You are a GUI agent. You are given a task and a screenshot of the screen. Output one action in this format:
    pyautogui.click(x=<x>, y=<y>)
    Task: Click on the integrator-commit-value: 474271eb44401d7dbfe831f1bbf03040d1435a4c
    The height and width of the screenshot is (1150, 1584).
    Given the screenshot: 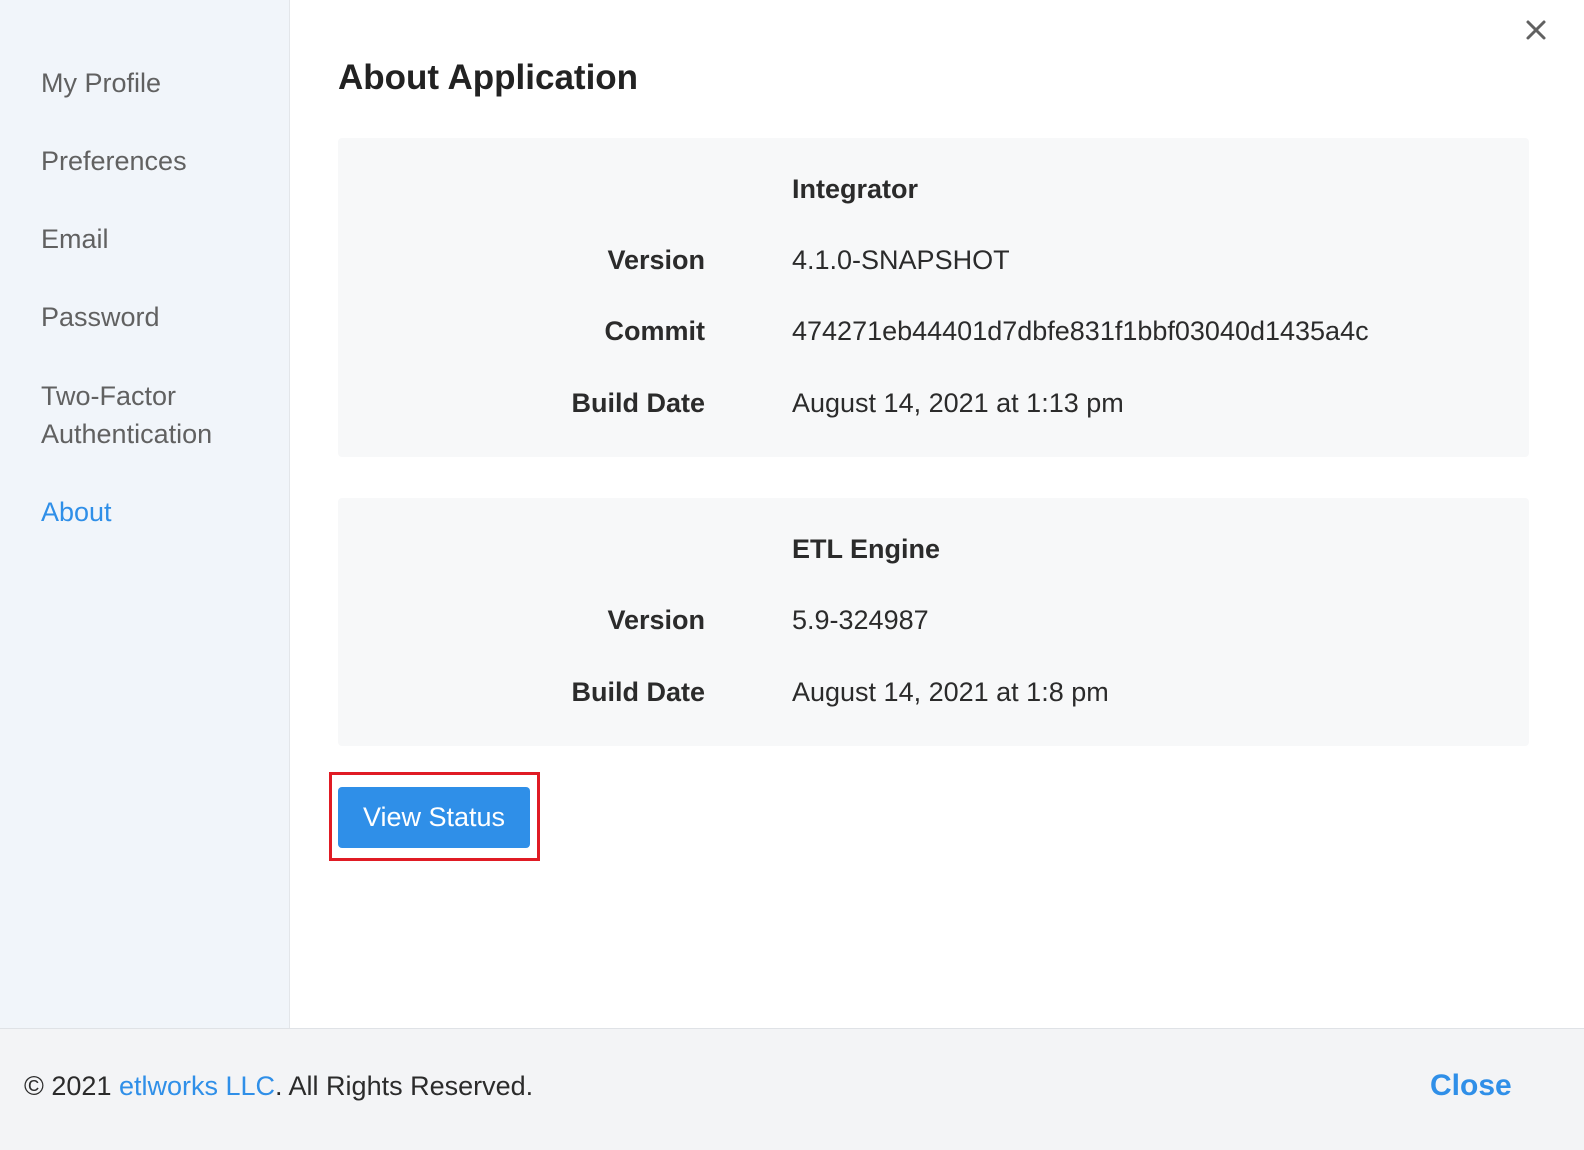 What is the action you would take?
    pyautogui.click(x=1080, y=331)
    